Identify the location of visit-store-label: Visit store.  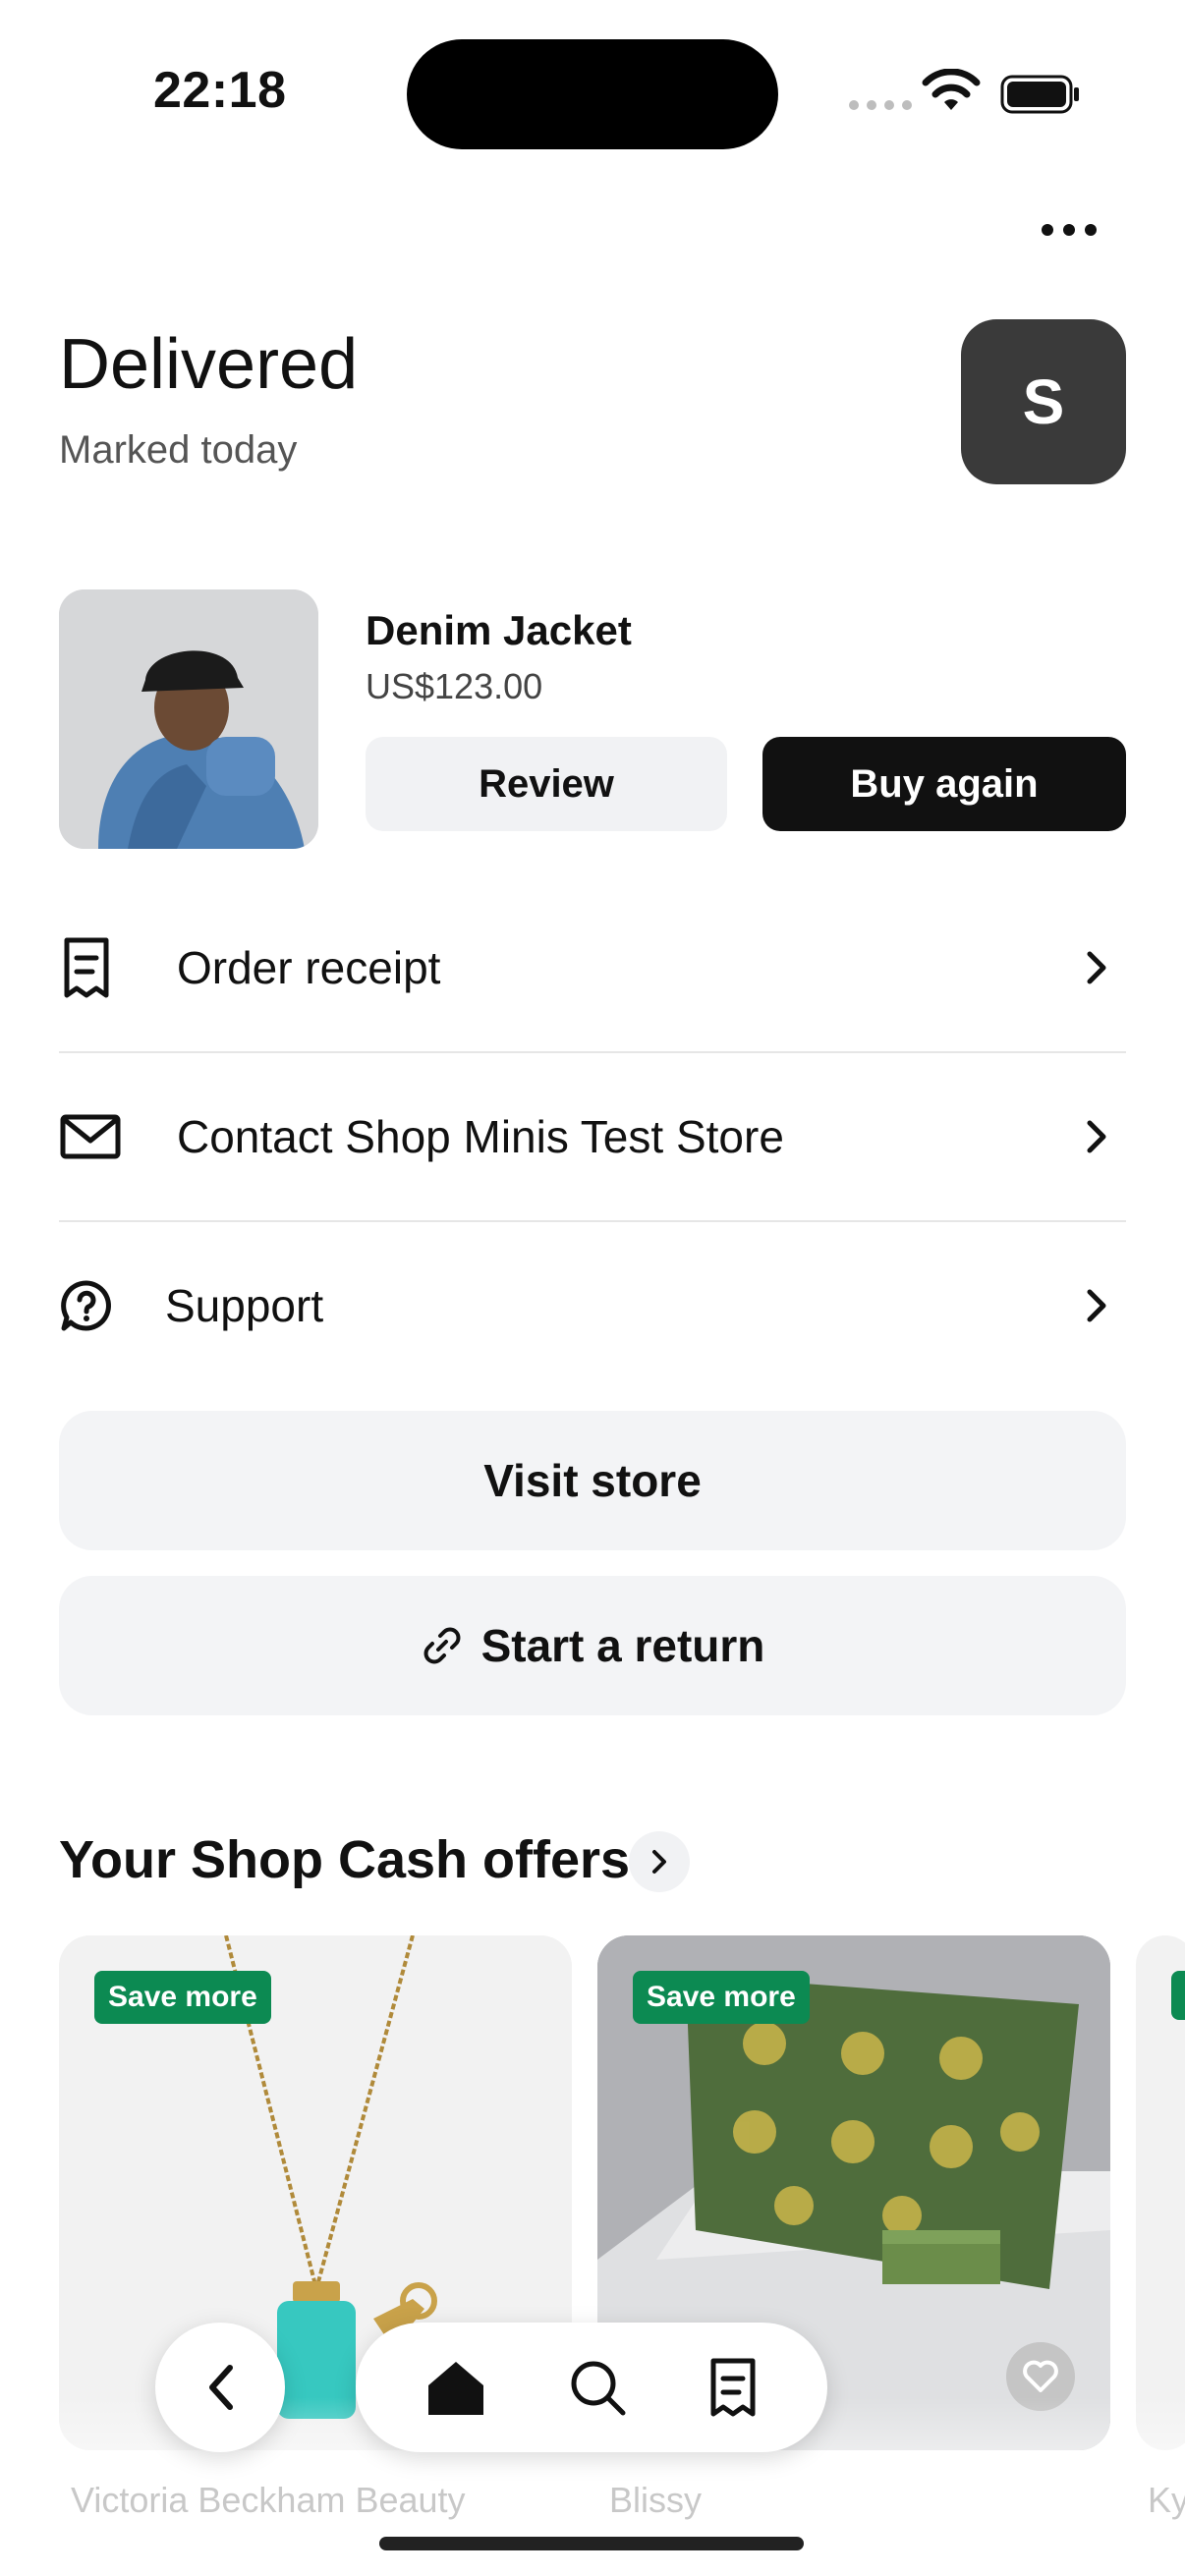
(592, 1480).